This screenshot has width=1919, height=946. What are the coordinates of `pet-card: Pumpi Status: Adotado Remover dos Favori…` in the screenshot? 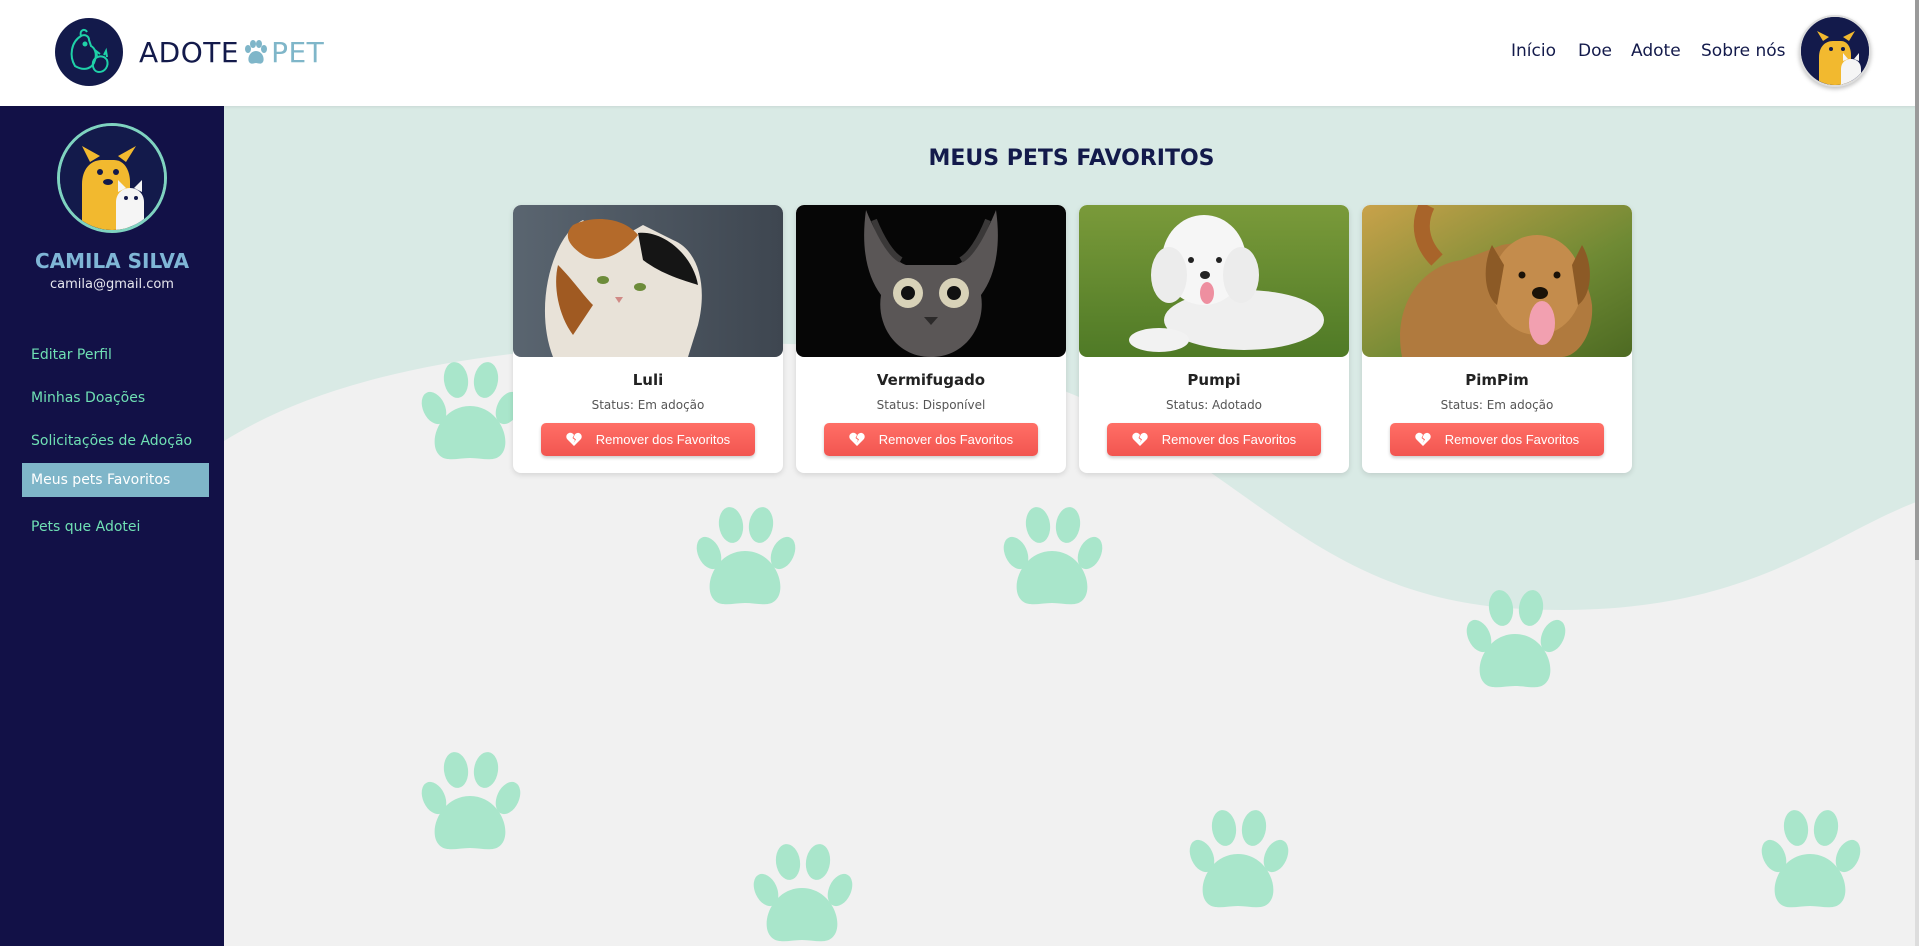 It's located at (1214, 339).